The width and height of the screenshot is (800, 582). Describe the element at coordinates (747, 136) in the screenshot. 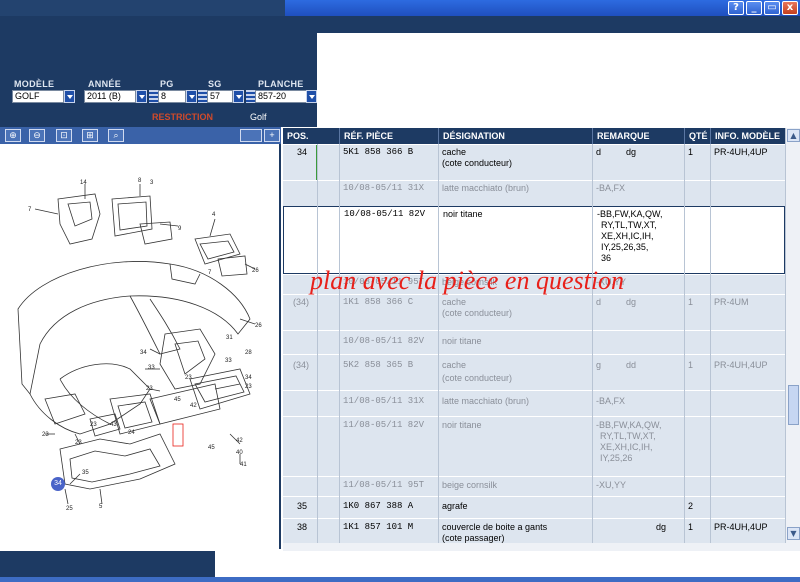

I see `col-info: INFO. MODÈLE` at that location.